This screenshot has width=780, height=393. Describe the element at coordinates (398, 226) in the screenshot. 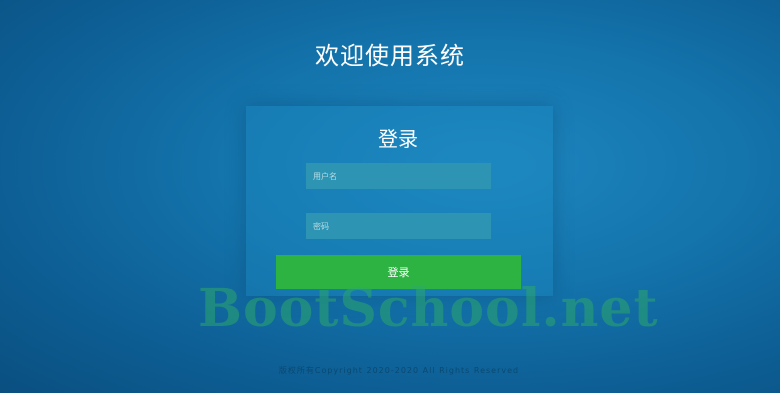

I see `password-input` at that location.